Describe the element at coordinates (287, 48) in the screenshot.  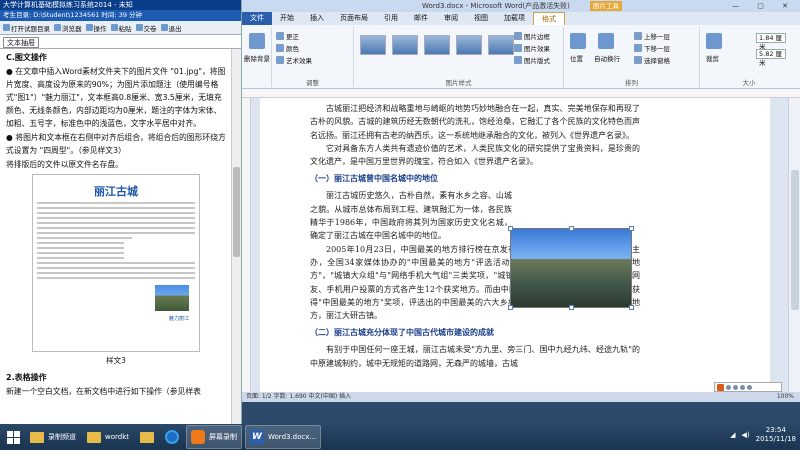
I see `color-button: 颜色` at that location.